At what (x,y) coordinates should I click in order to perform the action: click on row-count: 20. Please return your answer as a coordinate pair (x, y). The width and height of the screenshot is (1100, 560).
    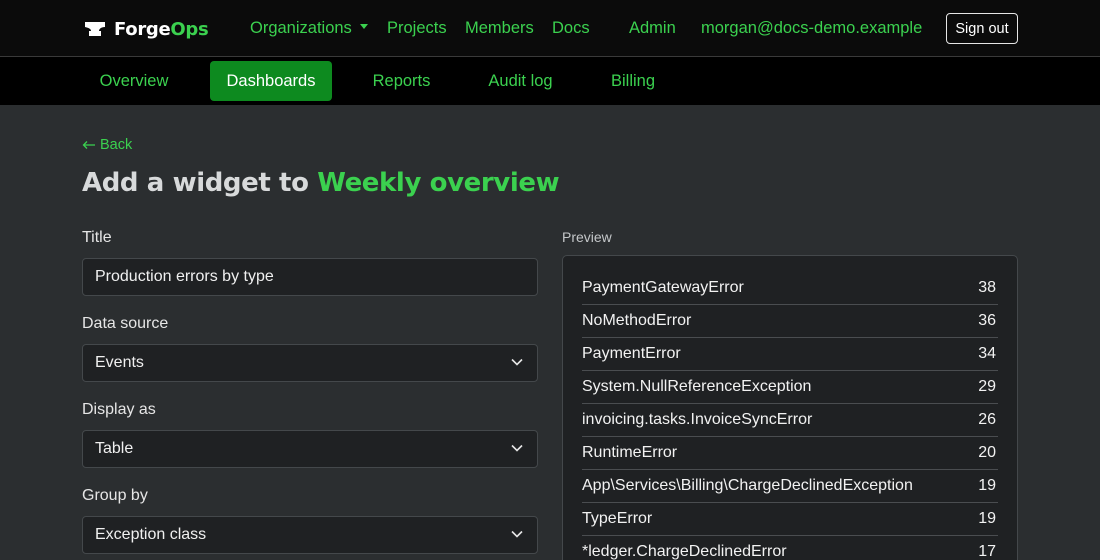
    Looking at the image, I should click on (987, 452).